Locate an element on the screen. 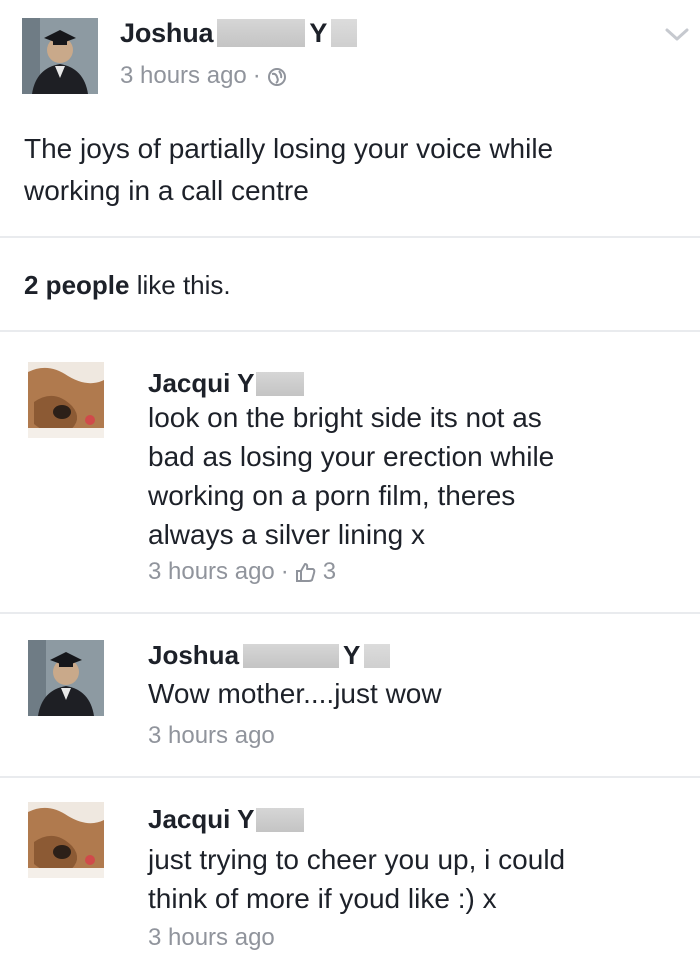 The height and width of the screenshot is (970, 700). comment-line: Wow mother....just wow is located at coordinates (295, 693).